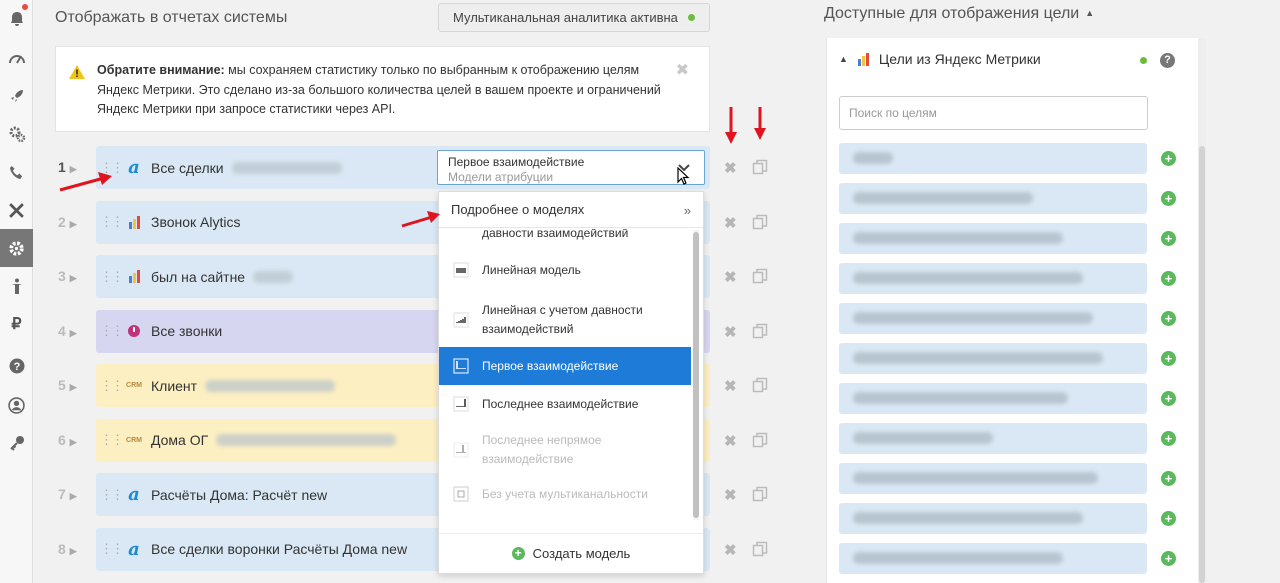  I want to click on multichannel-status-badge: Мультиканальная аналитика активна, so click(574, 17).